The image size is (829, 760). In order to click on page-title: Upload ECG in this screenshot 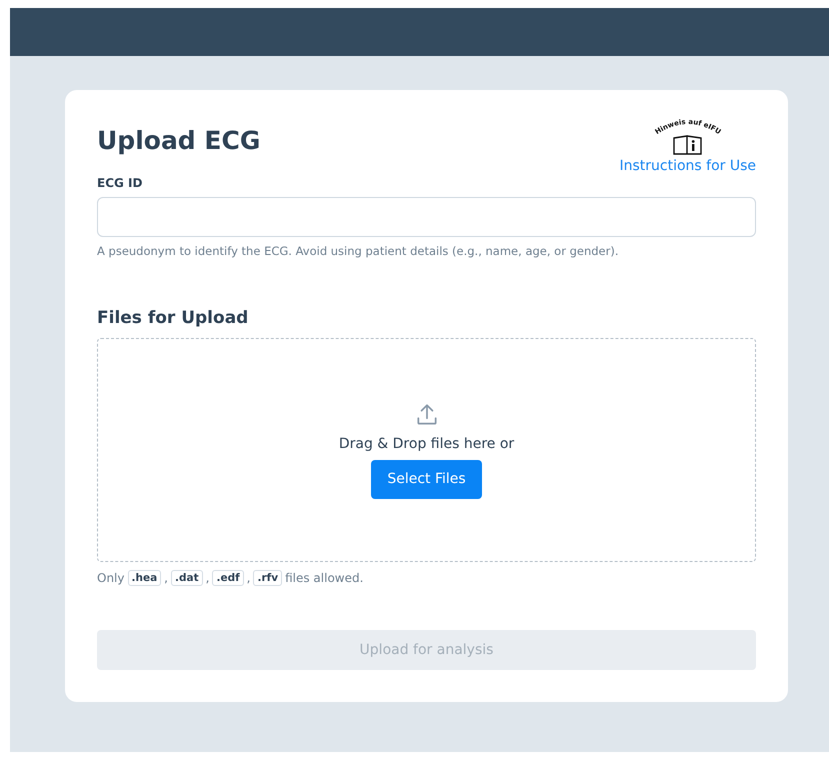, I will do `click(178, 140)`.